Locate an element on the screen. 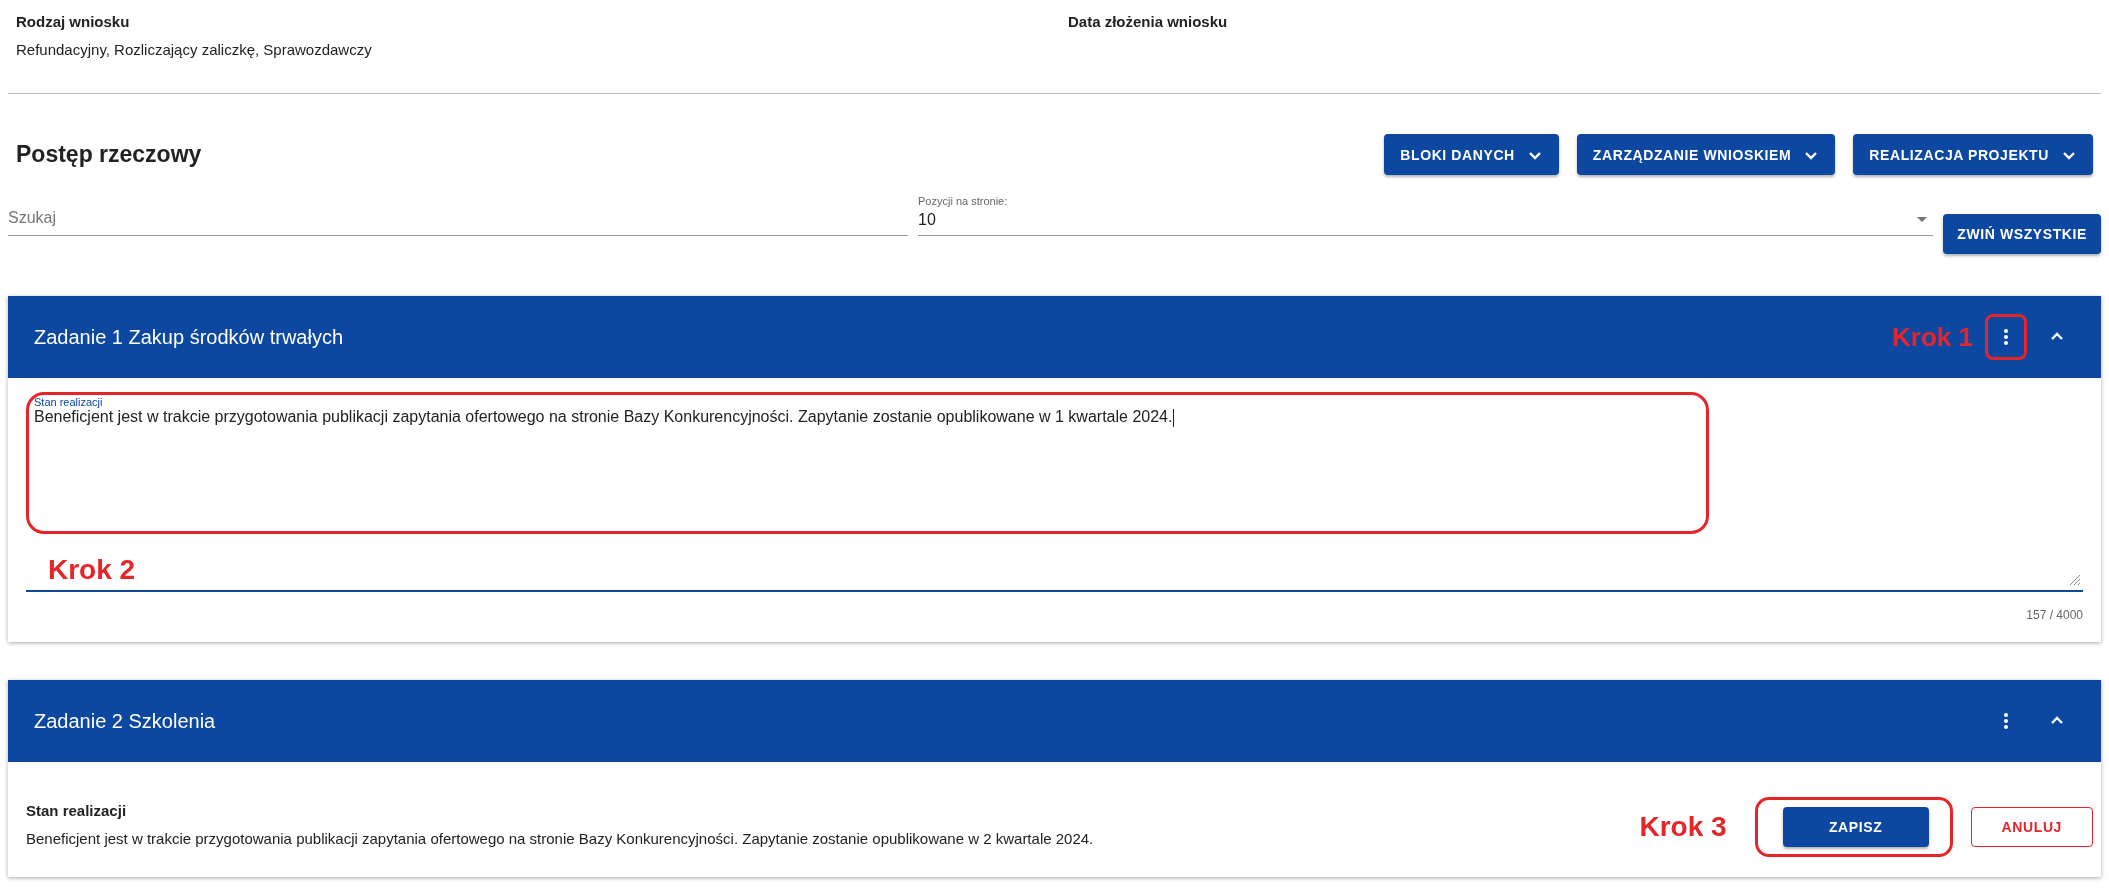 This screenshot has width=2109, height=891. text-cursor is located at coordinates (1174, 417).